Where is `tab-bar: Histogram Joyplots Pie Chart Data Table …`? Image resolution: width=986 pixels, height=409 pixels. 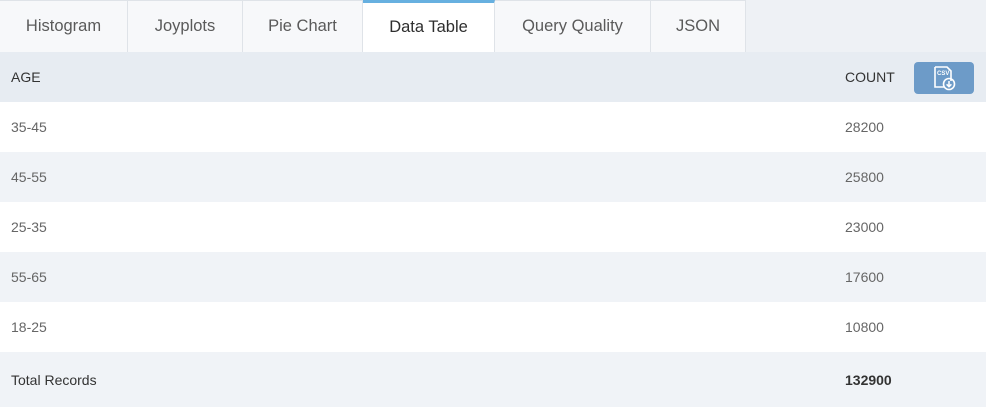
tab-bar: Histogram Joyplots Pie Chart Data Table … is located at coordinates (493, 26).